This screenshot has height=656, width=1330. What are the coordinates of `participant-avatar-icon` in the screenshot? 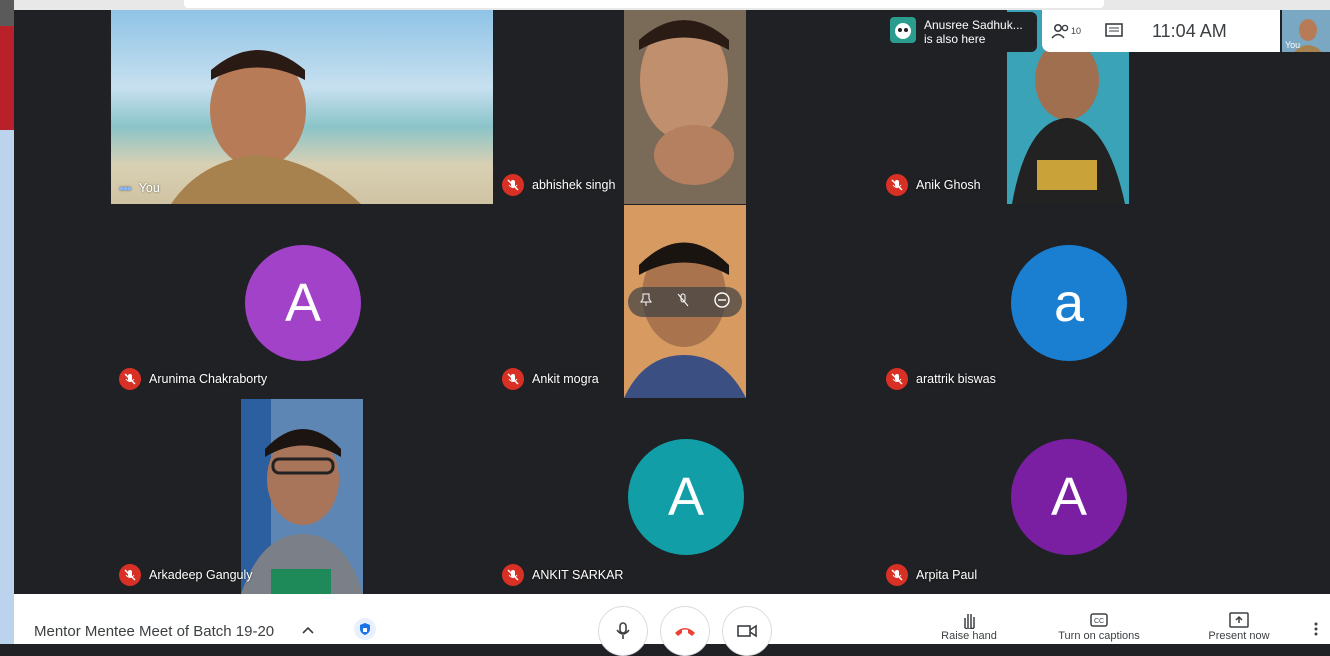 It's located at (903, 32).